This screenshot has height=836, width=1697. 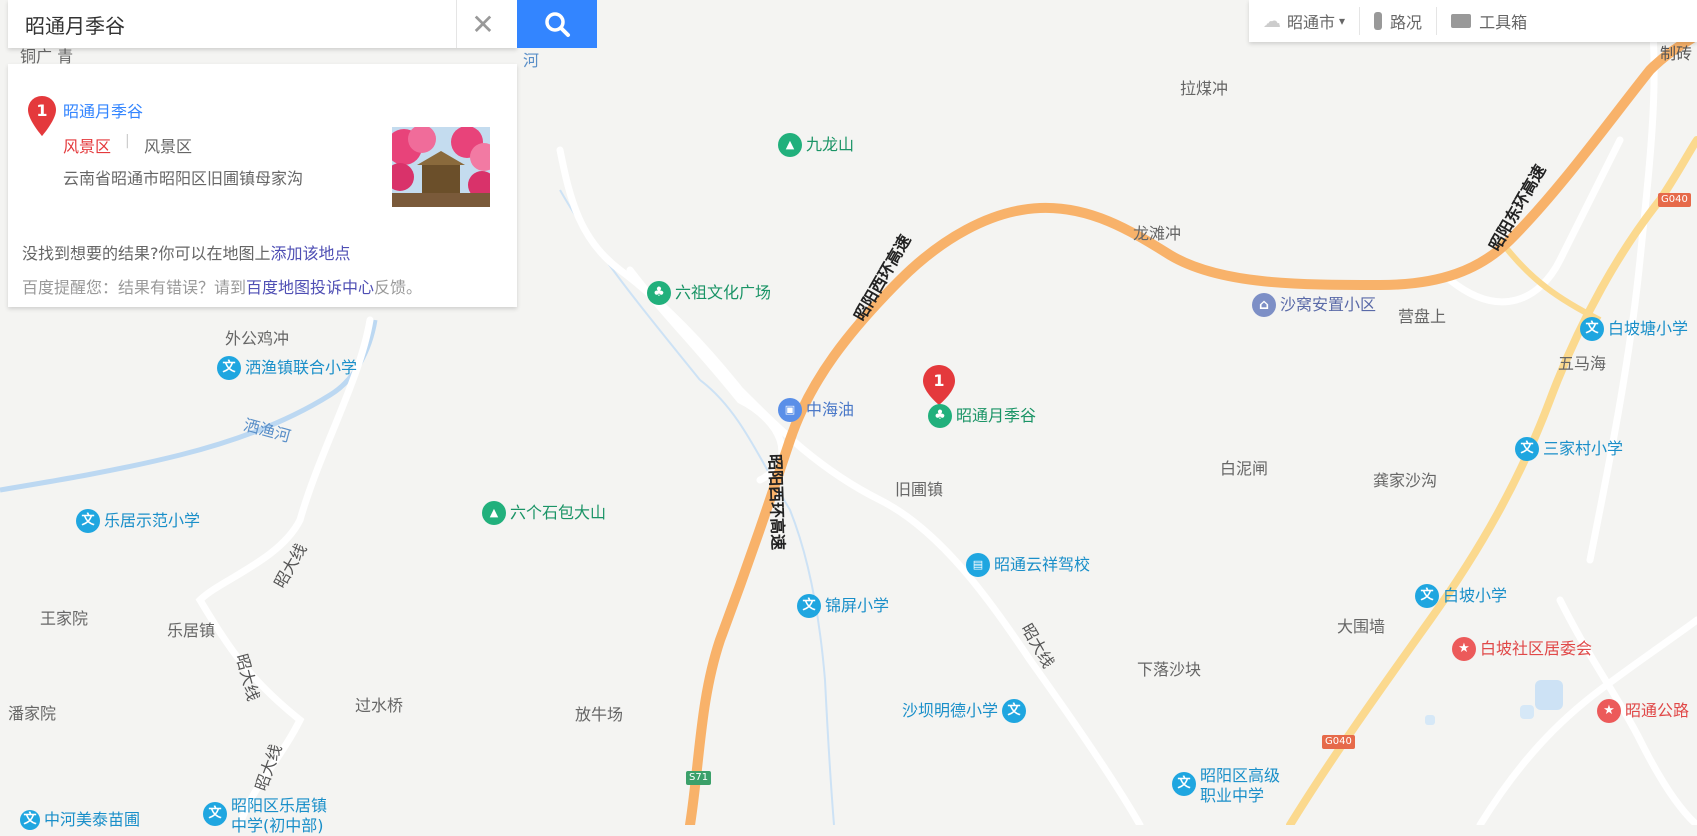 I want to click on clear-search-button: ✕, so click(x=482, y=24).